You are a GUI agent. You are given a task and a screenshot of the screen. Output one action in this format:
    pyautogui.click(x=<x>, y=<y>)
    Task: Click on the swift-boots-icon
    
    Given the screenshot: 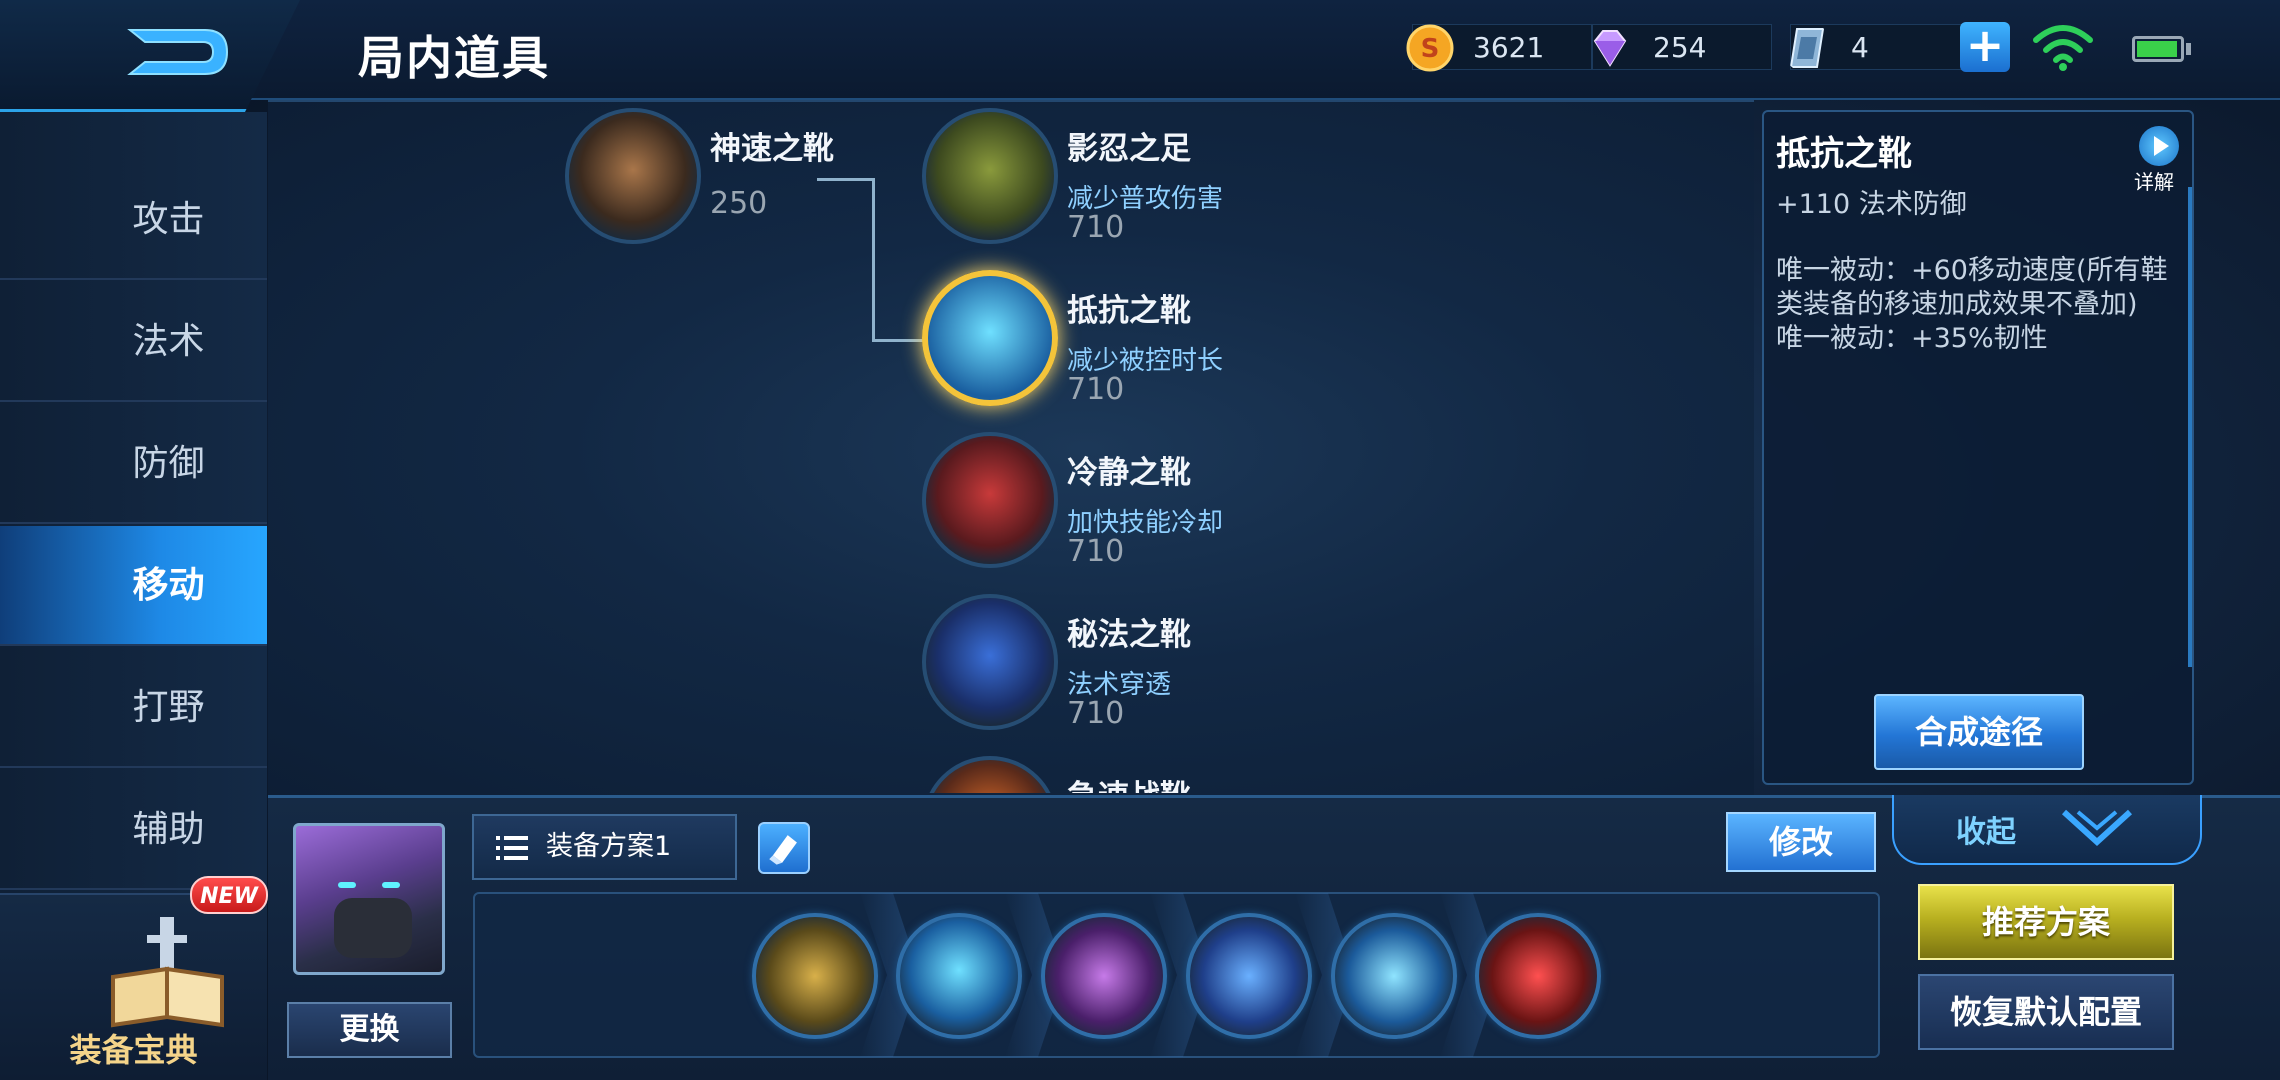 What is the action you would take?
    pyautogui.click(x=633, y=176)
    